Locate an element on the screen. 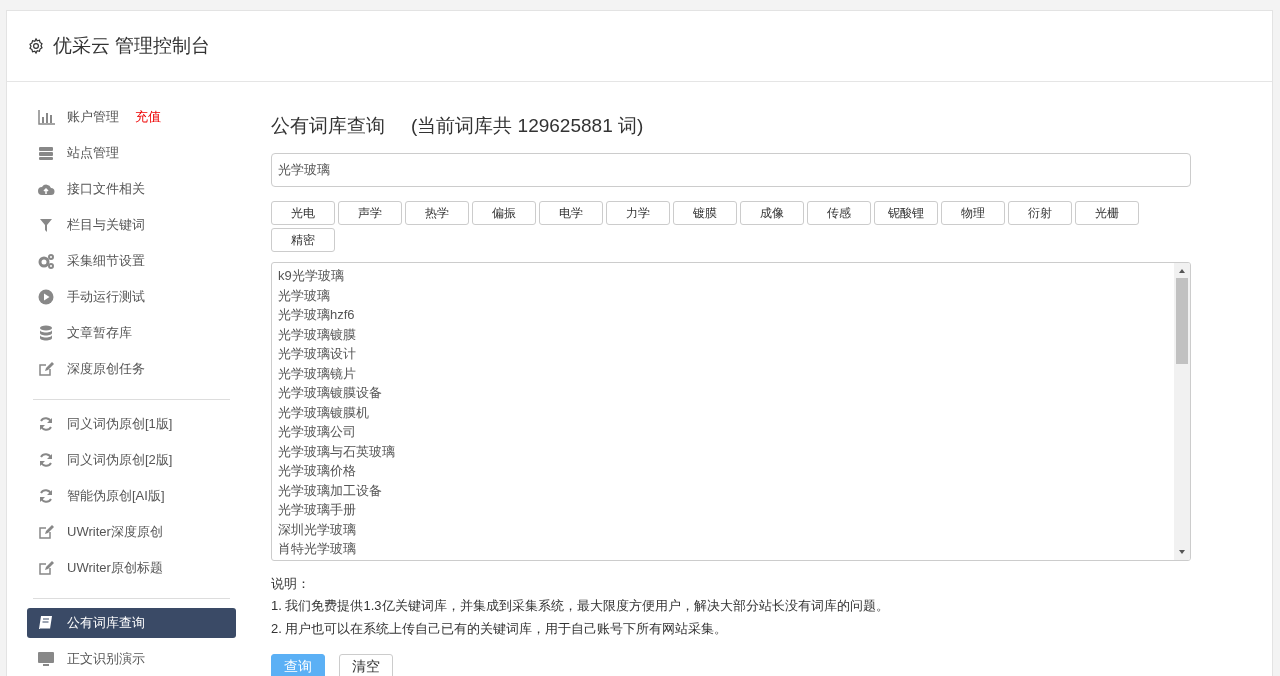  sidebar-item: 智能伪原创[AI版] is located at coordinates (131, 496).